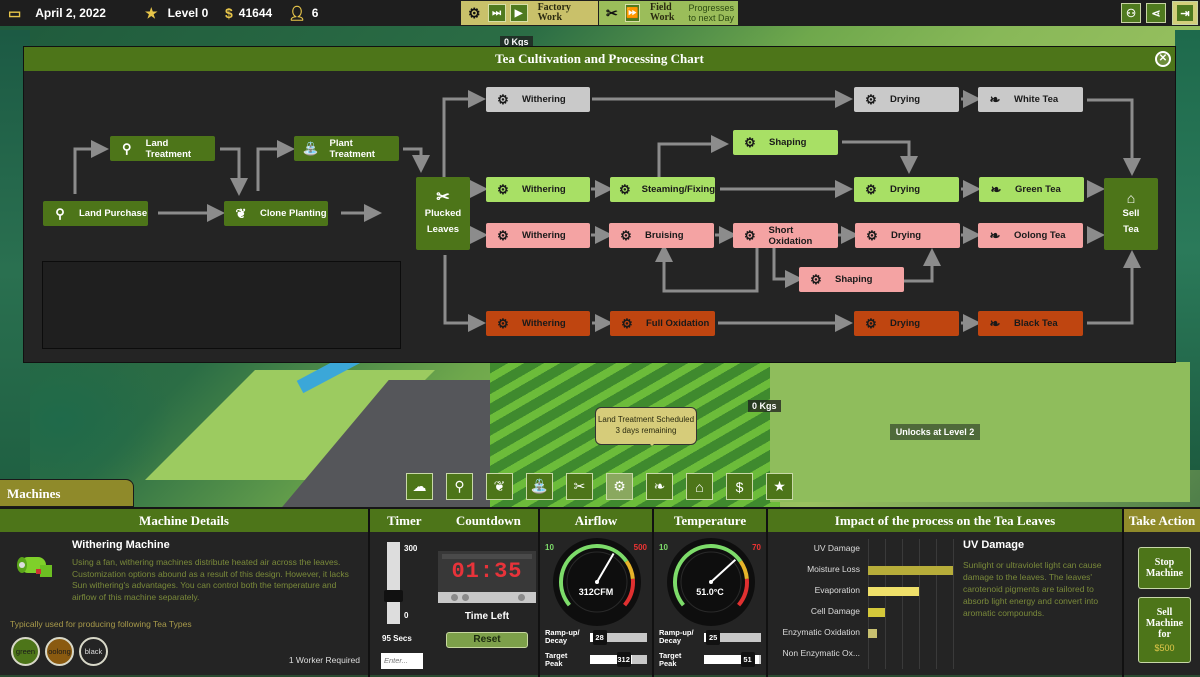 The image size is (1200, 677). Describe the element at coordinates (518, 13) in the screenshot. I see `play-button: ▶` at that location.